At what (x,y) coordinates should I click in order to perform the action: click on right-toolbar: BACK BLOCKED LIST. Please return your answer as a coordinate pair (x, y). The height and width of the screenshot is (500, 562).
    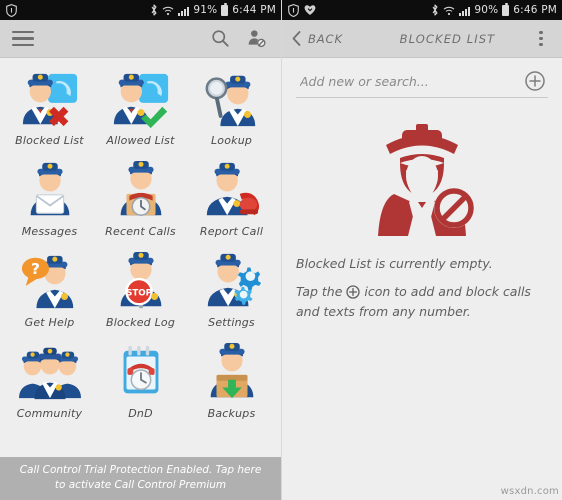
    Looking at the image, I should click on (422, 39).